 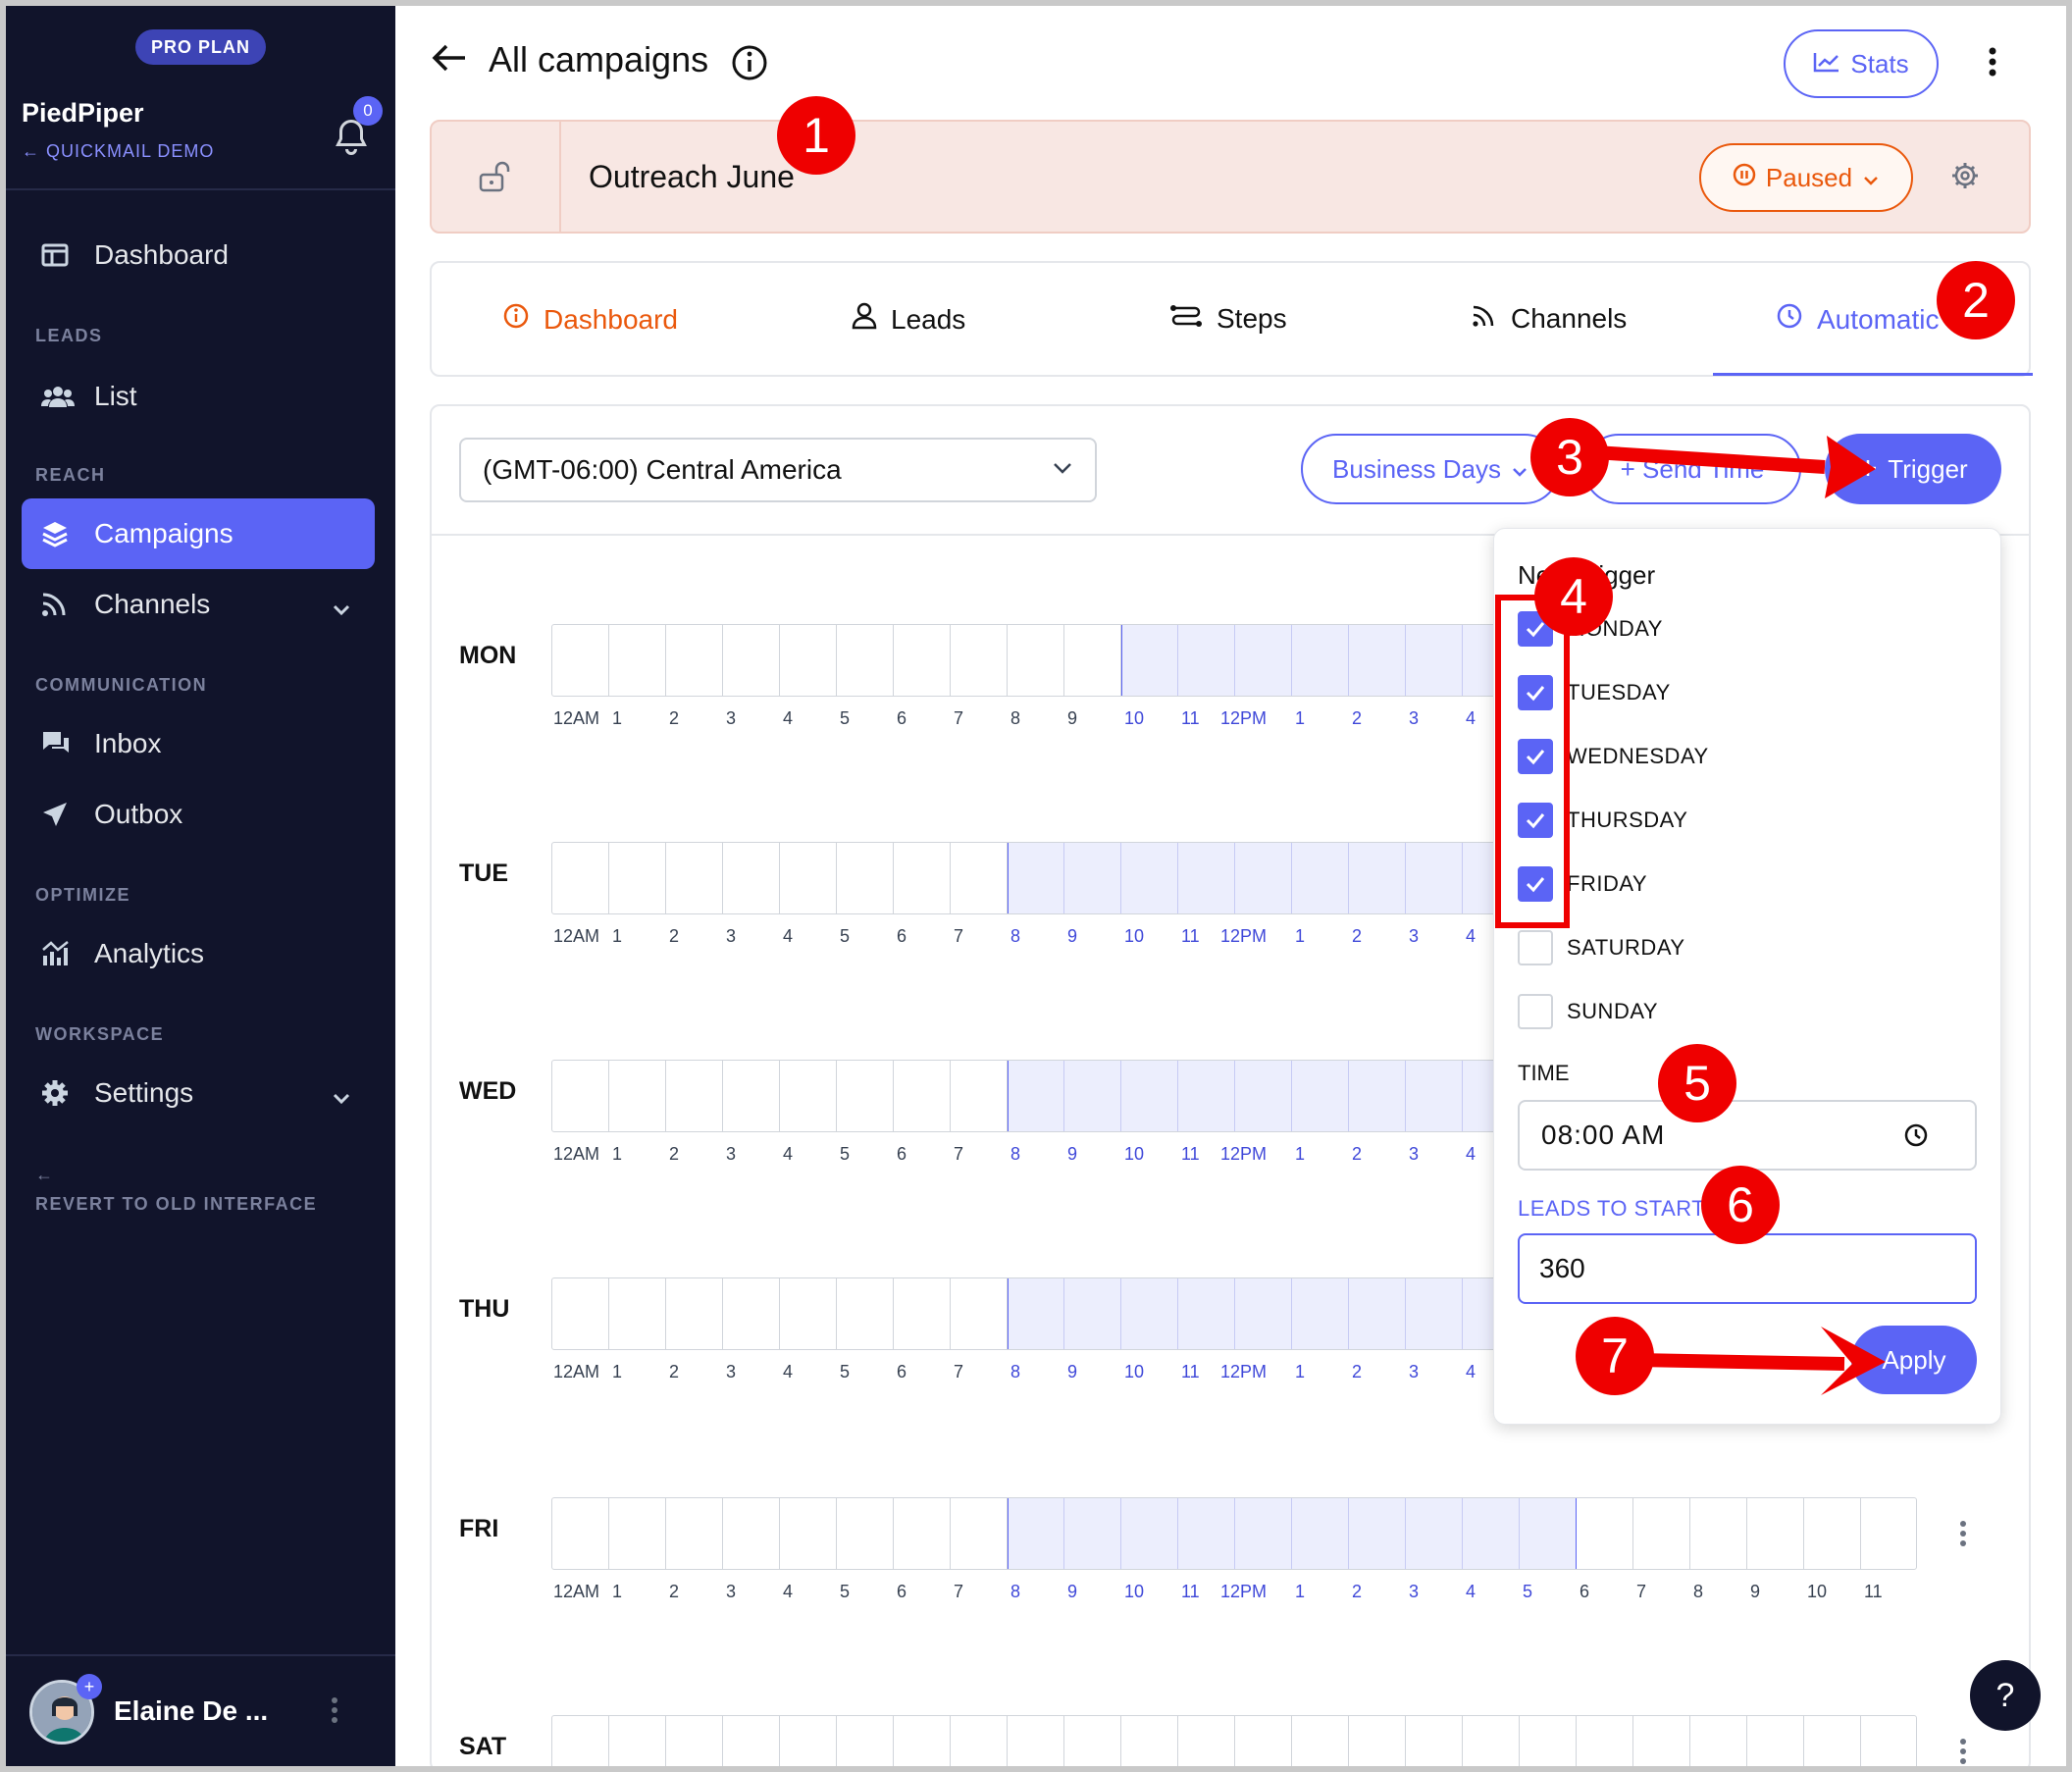 What do you see at coordinates (1976, 300) in the screenshot?
I see `annotation-badge-2: 2` at bounding box center [1976, 300].